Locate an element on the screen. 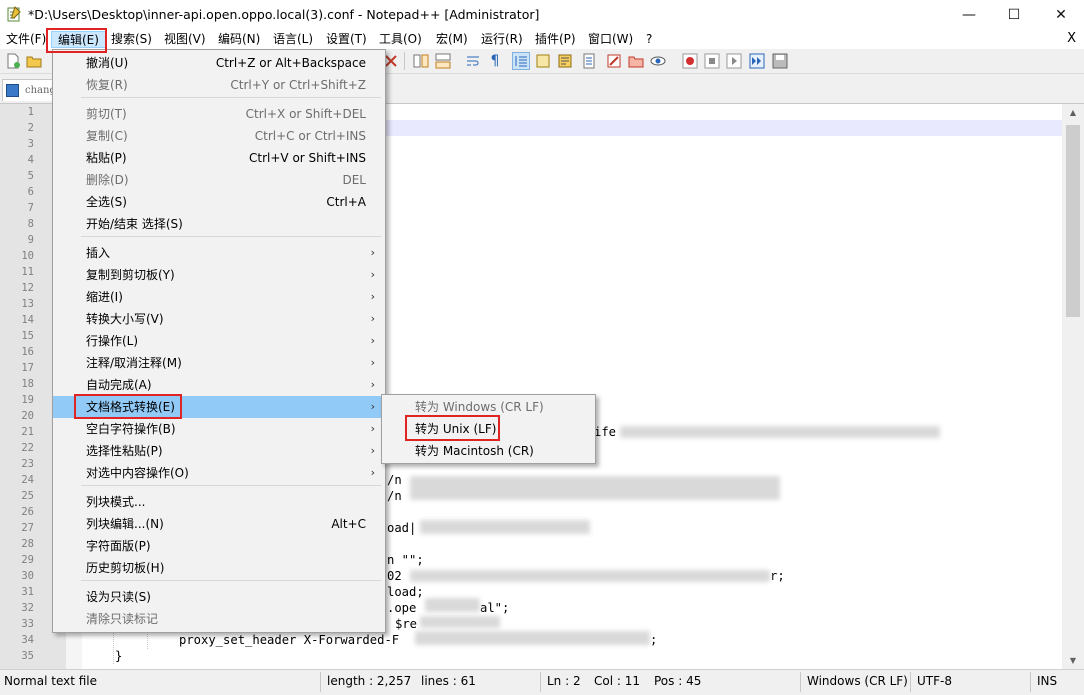  menu-help: ? is located at coordinates (649, 39).